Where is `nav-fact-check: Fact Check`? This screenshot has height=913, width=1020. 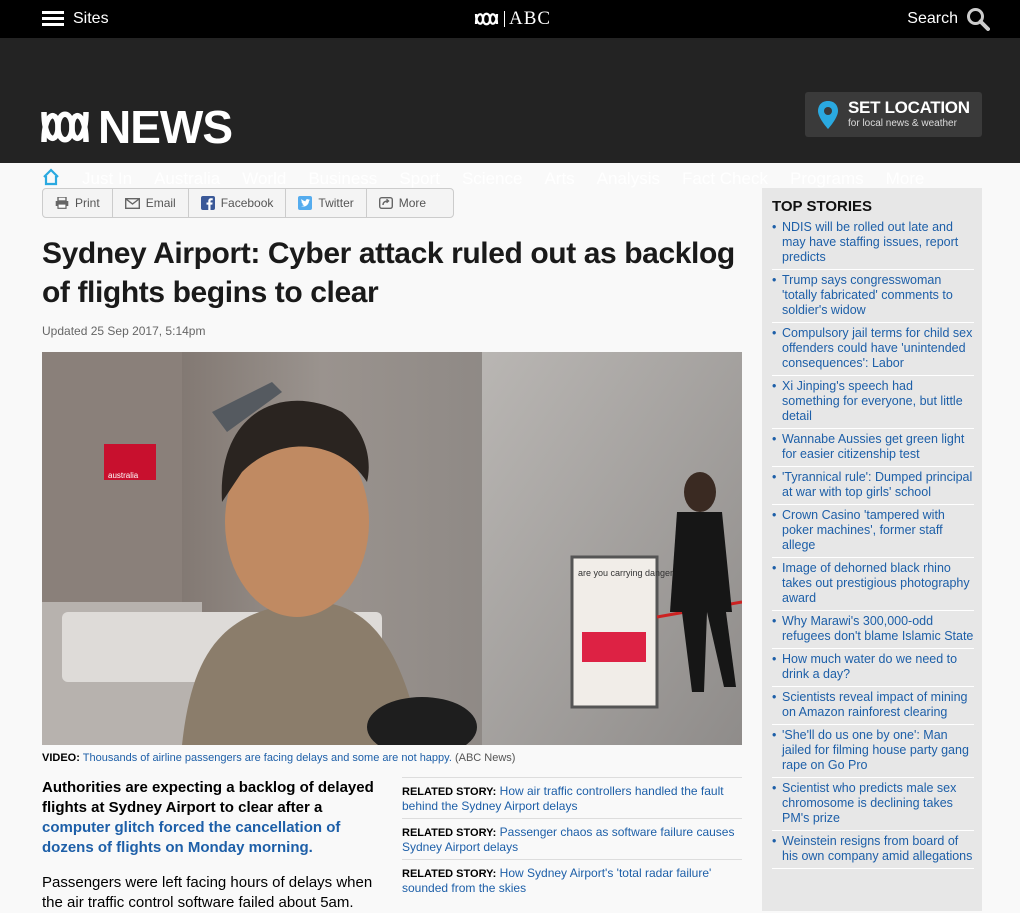
nav-fact-check: Fact Check is located at coordinates (725, 179).